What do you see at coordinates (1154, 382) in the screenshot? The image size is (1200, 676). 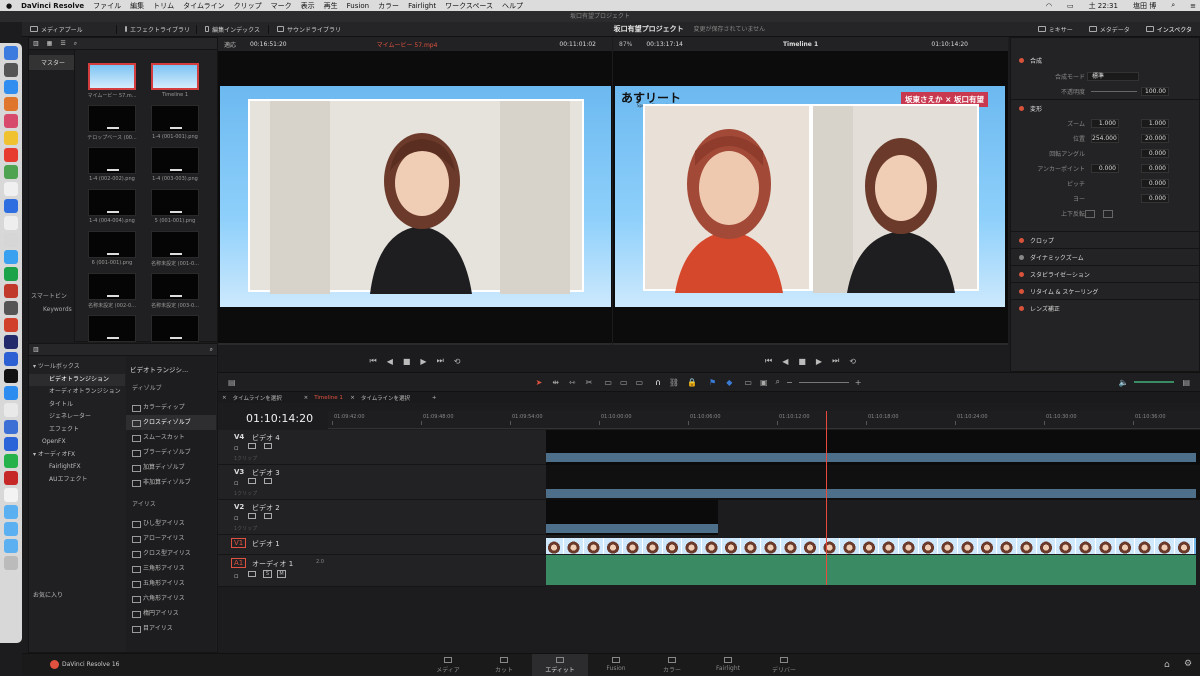 I see `volume-slider` at bounding box center [1154, 382].